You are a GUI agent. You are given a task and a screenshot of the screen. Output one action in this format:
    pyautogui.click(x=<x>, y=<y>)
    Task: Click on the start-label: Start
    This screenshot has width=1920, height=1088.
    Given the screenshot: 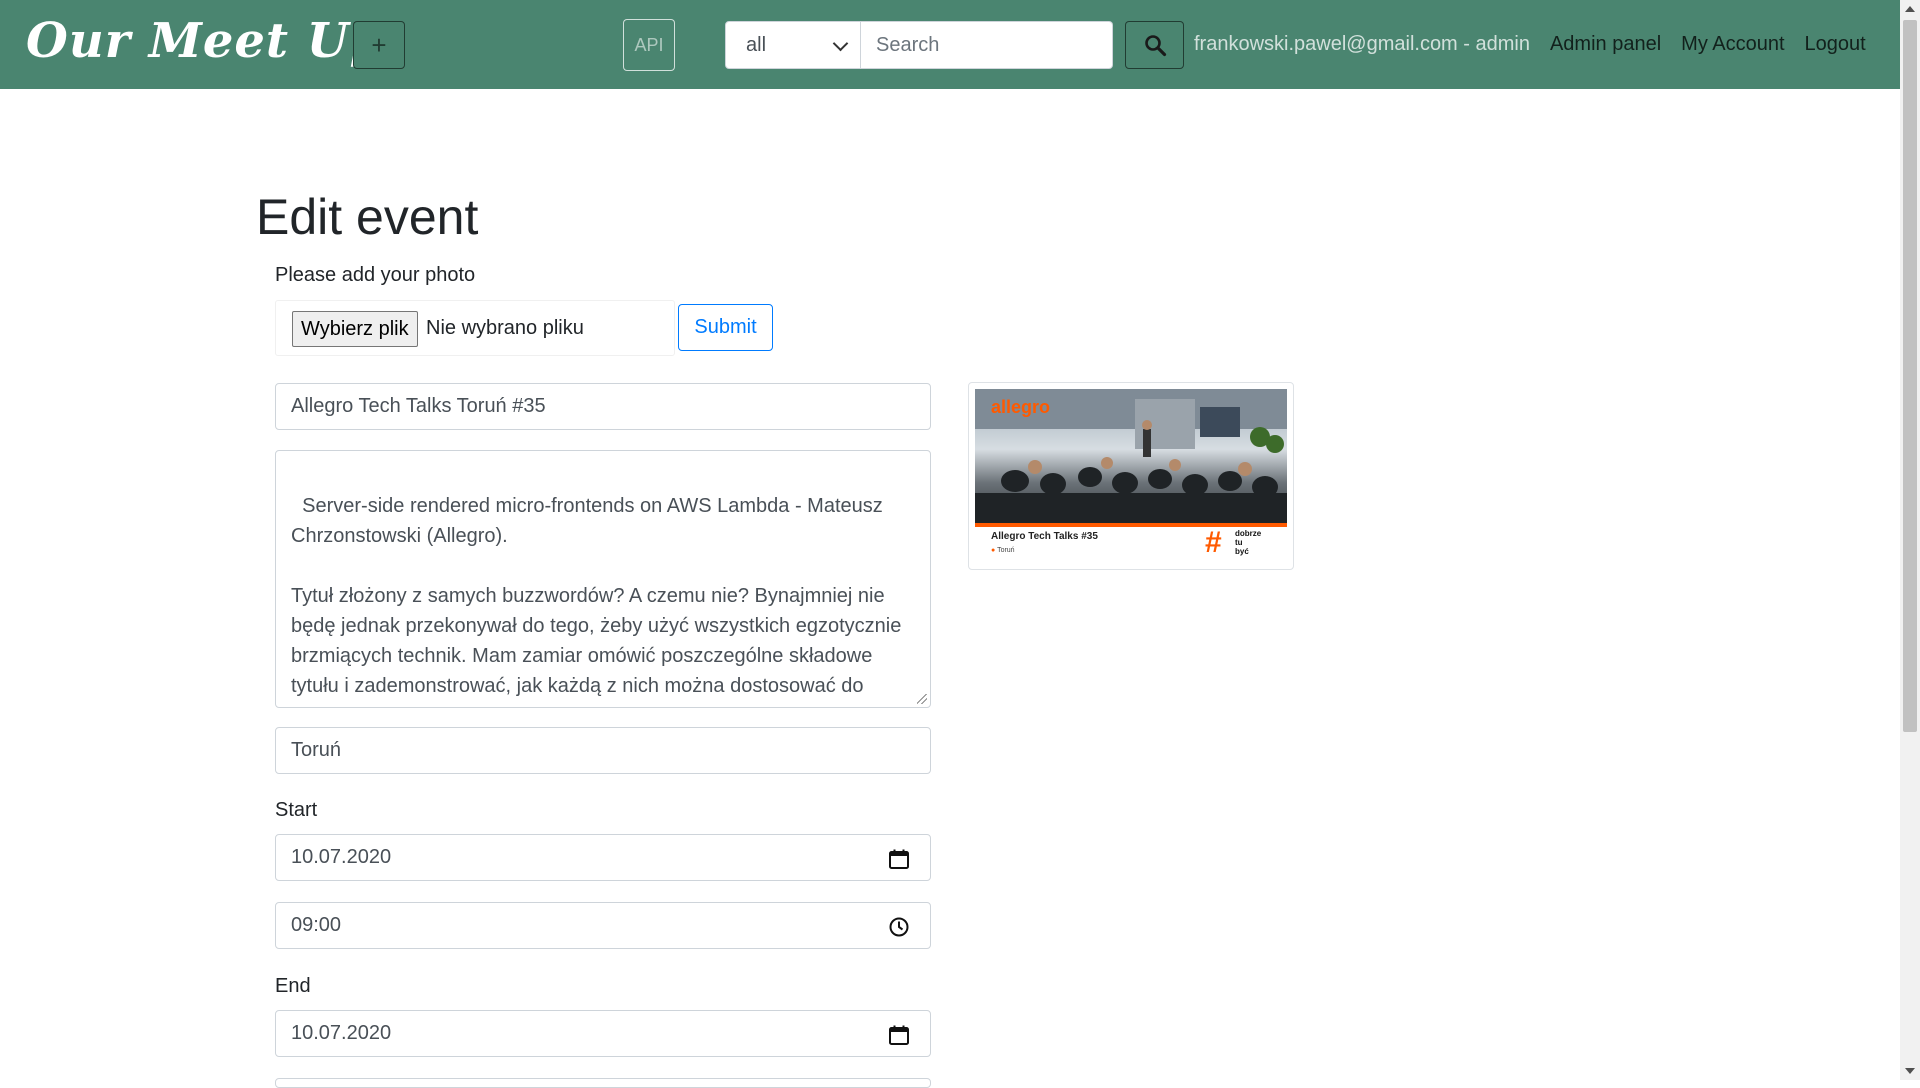 What is the action you would take?
    pyautogui.click(x=296, y=810)
    